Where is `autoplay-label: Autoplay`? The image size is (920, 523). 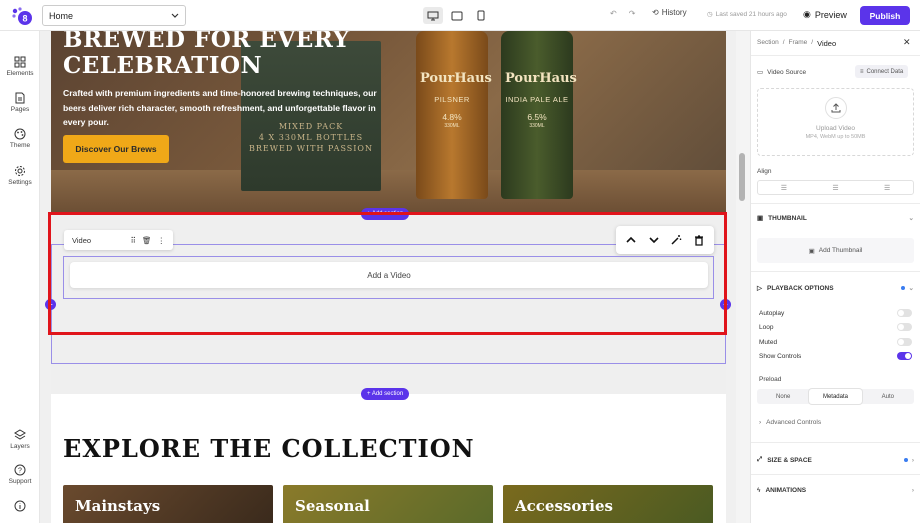
autoplay-label: Autoplay is located at coordinates (772, 313).